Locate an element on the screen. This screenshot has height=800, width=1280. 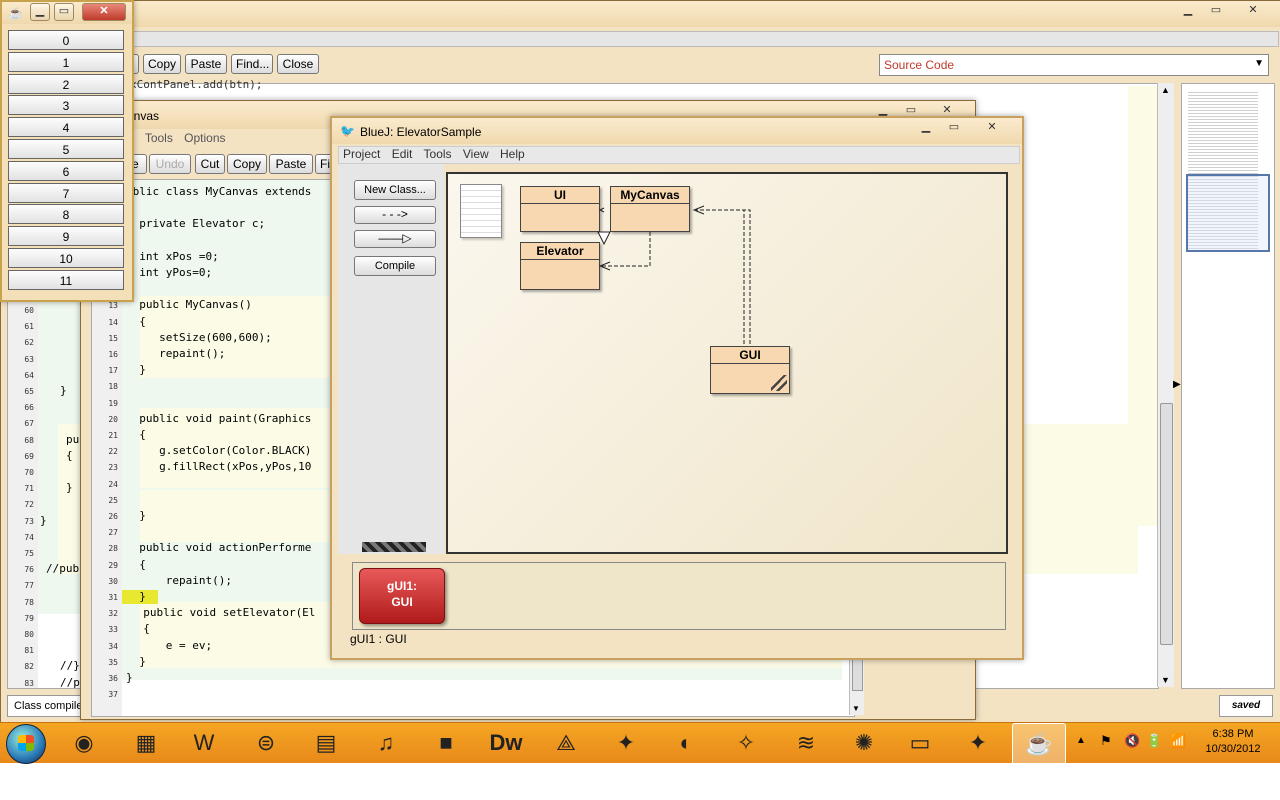
start-button is located at coordinates (26, 744).